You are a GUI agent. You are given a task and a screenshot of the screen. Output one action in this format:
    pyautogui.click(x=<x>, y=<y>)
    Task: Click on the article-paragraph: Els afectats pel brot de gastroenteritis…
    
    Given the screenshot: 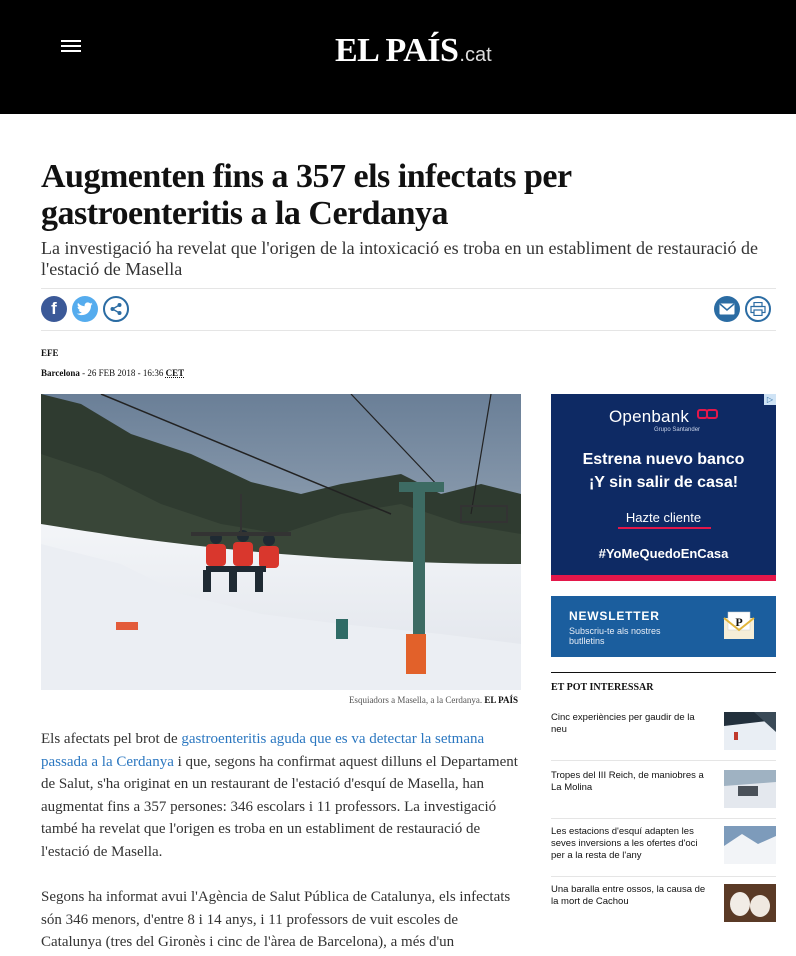 What is the action you would take?
    pyautogui.click(x=279, y=795)
    